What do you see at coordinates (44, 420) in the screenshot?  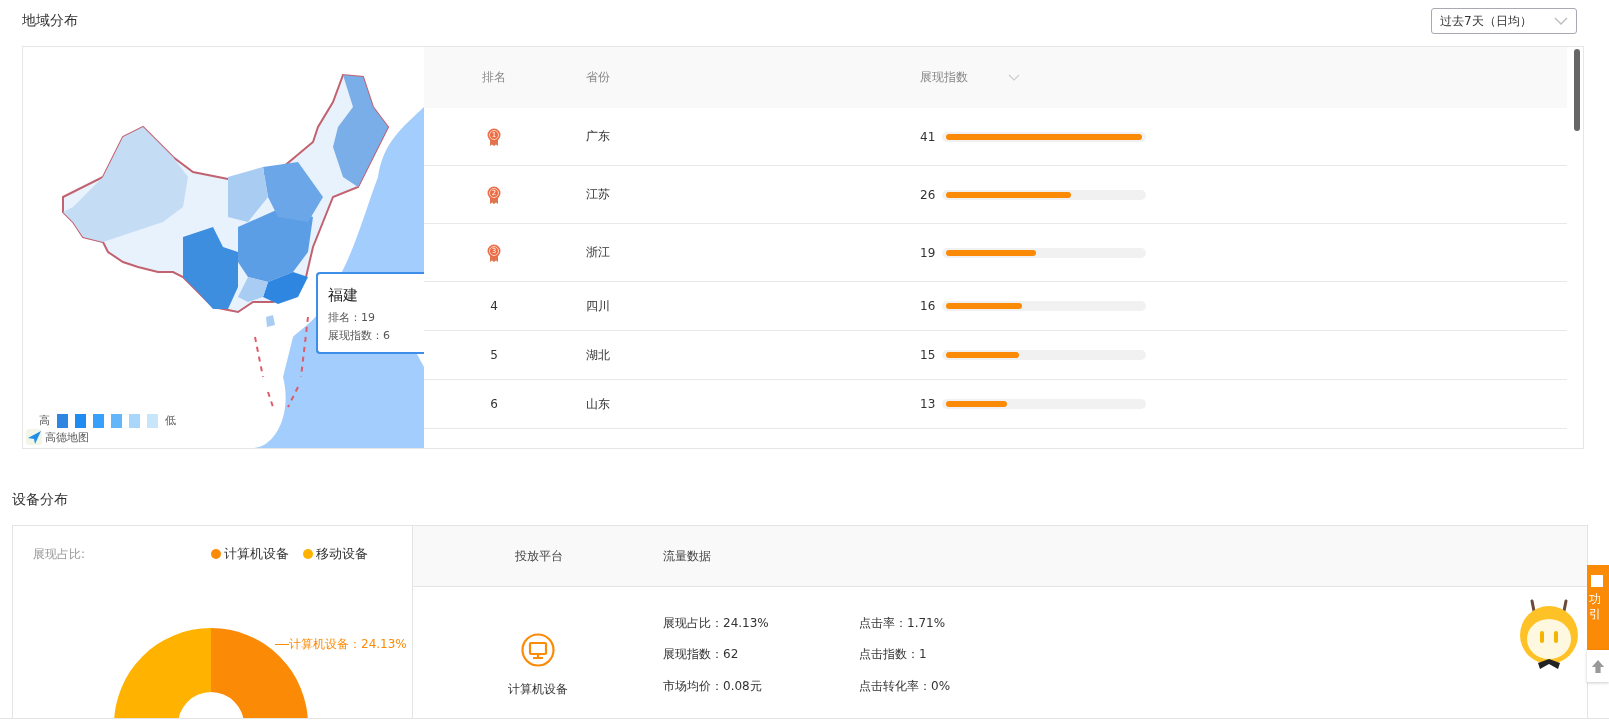 I see `legend-label: 高` at bounding box center [44, 420].